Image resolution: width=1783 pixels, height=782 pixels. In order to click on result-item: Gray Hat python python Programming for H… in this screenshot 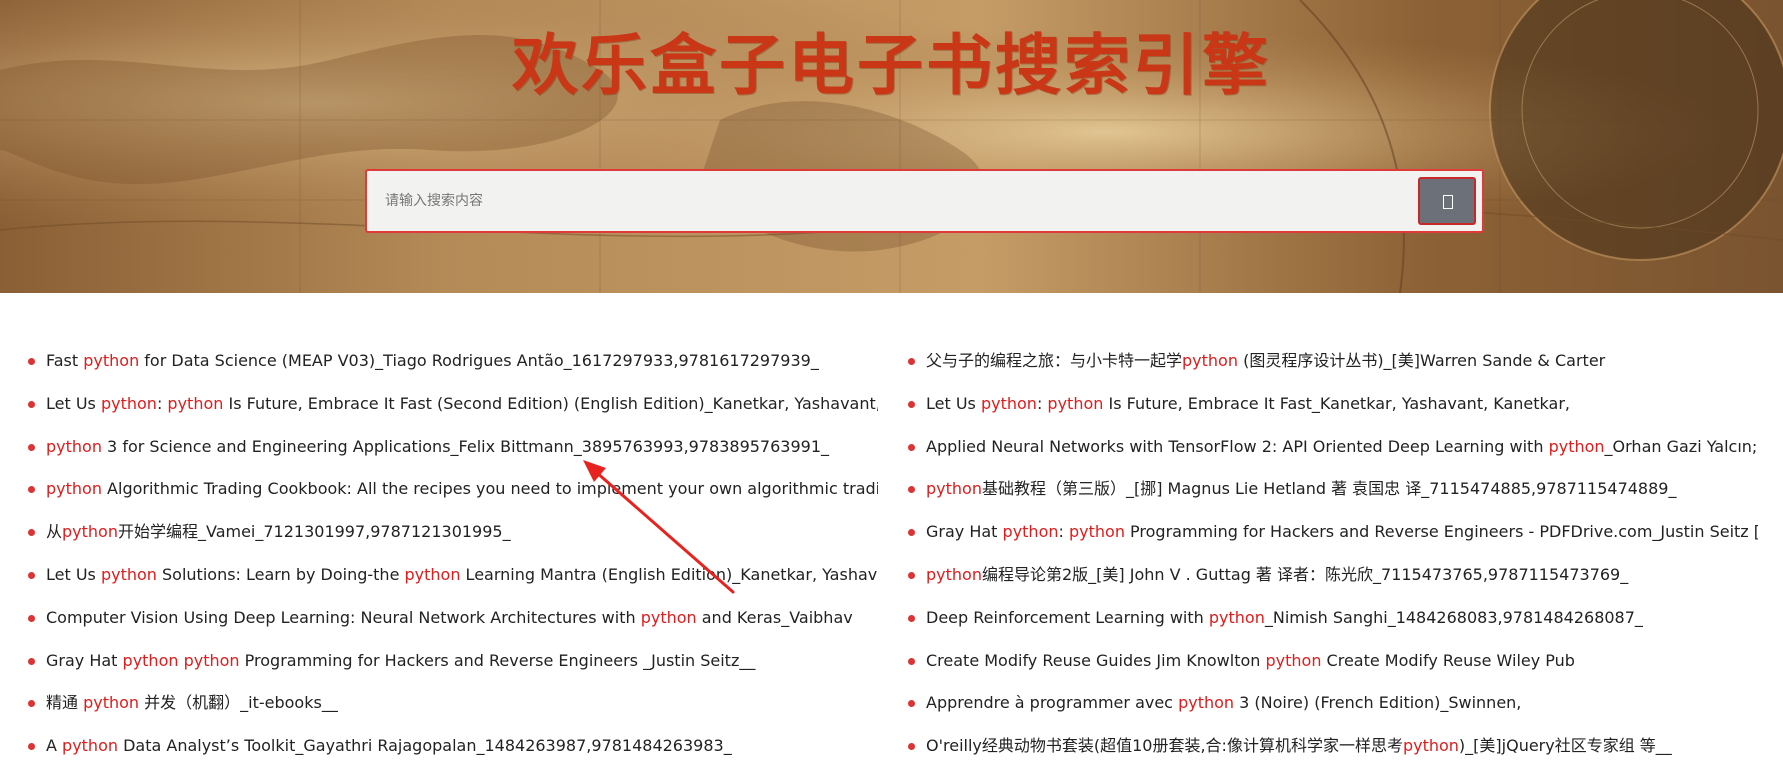, I will do `click(453, 661)`.